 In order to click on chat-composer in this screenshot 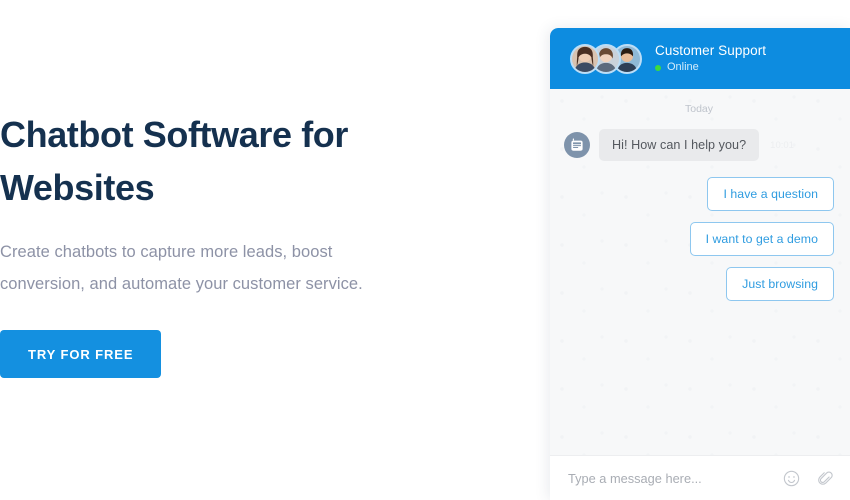, I will do `click(700, 477)`.